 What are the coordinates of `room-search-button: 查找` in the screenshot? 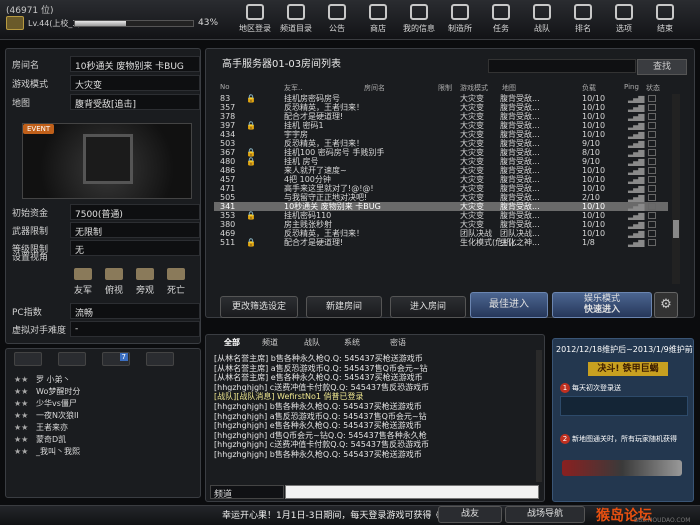 It's located at (662, 67).